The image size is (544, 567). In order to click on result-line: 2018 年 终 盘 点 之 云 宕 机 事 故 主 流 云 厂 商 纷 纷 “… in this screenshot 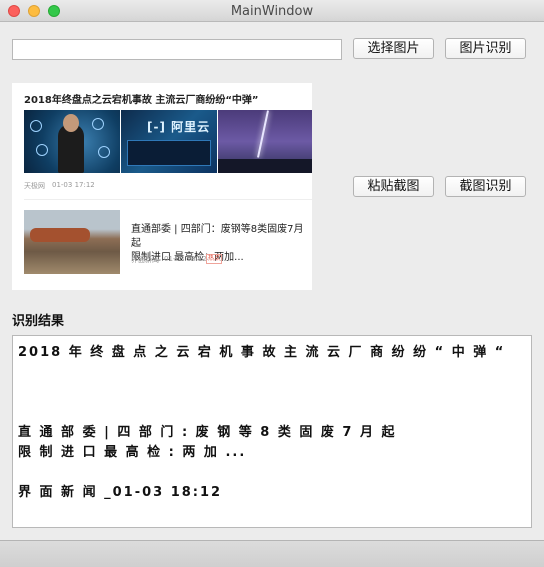, I will do `click(262, 352)`.